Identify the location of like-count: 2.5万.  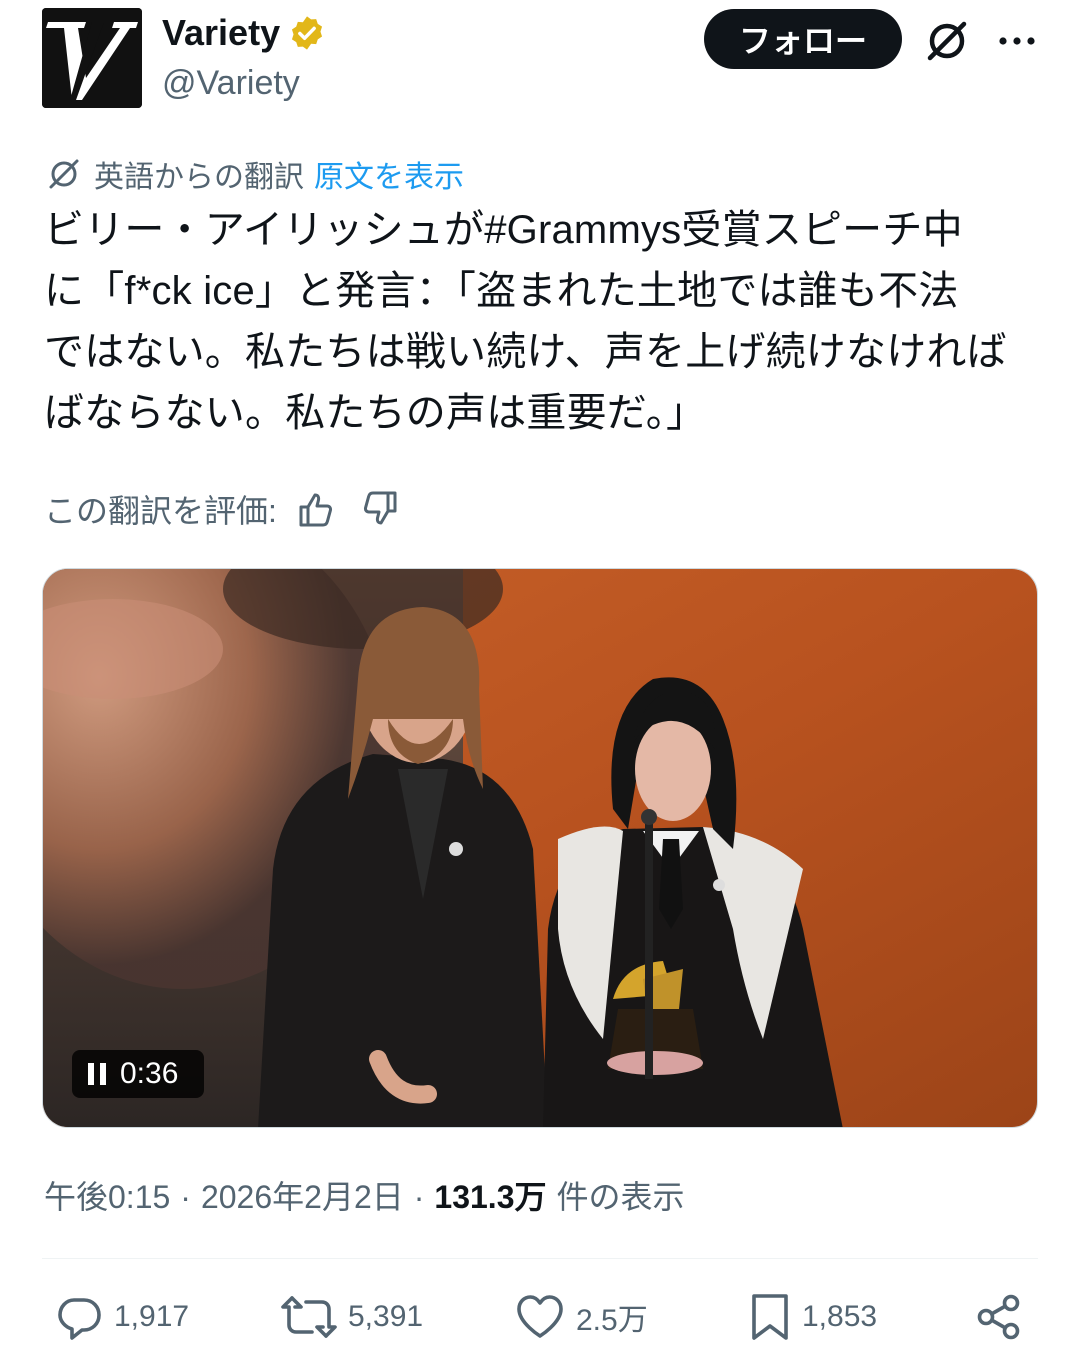
(612, 1320).